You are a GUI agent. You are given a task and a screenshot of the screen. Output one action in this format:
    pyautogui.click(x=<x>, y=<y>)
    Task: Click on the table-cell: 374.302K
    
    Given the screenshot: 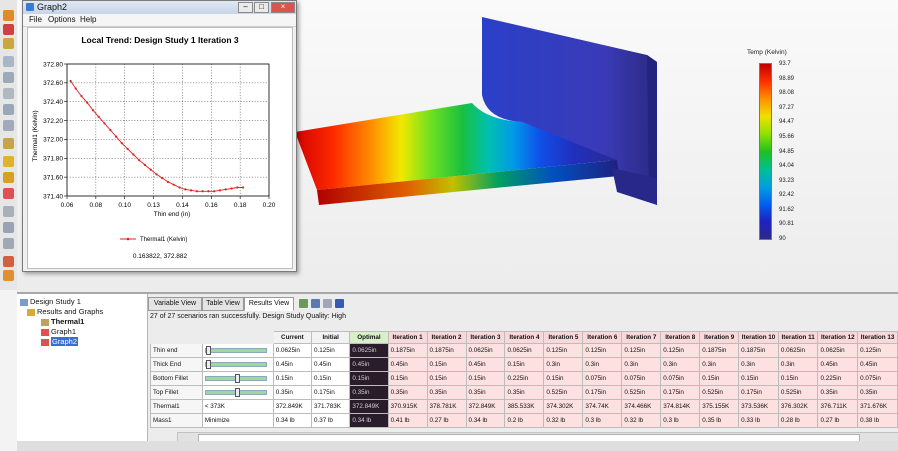 What is the action you would take?
    pyautogui.click(x=563, y=406)
    